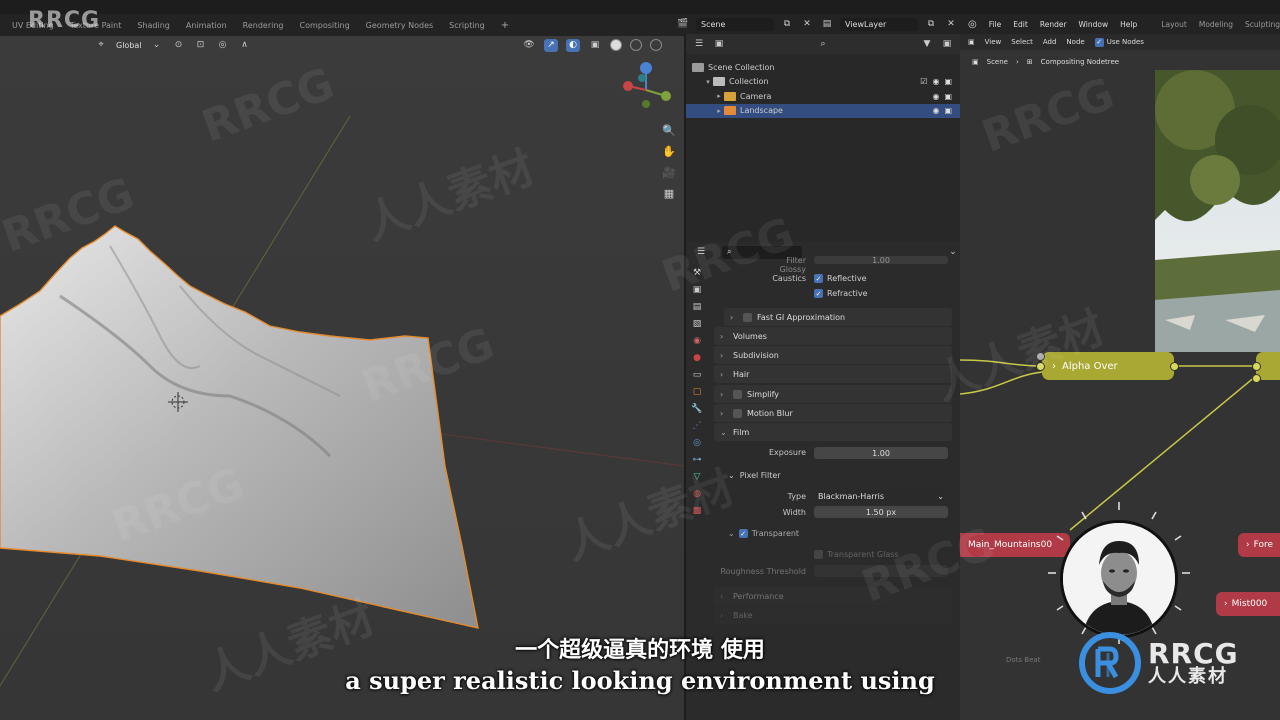  What do you see at coordinates (743, 533) in the screenshot?
I see `transparent-checkbox: ✓` at bounding box center [743, 533].